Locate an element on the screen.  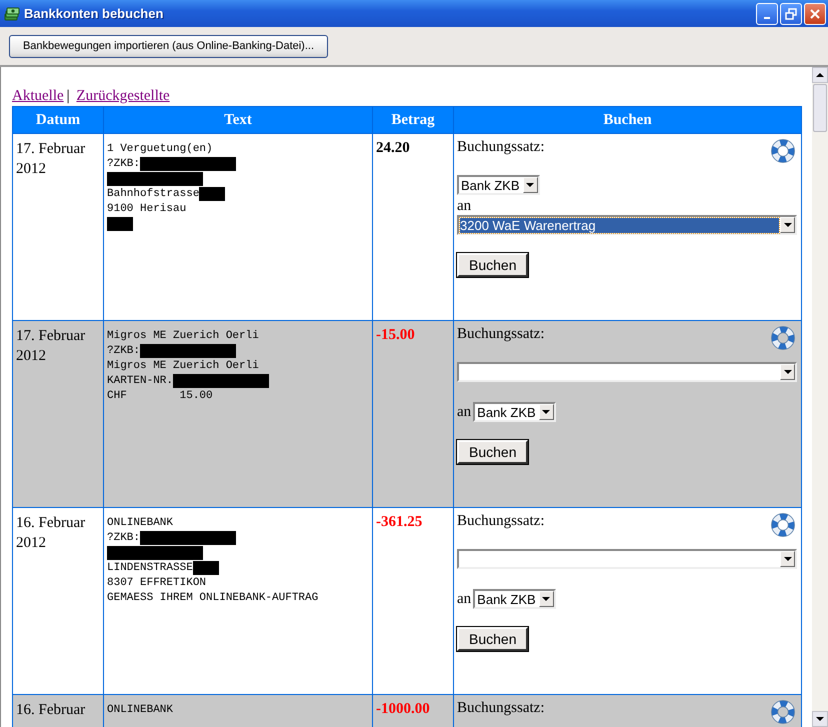
restore-button is located at coordinates (791, 13).